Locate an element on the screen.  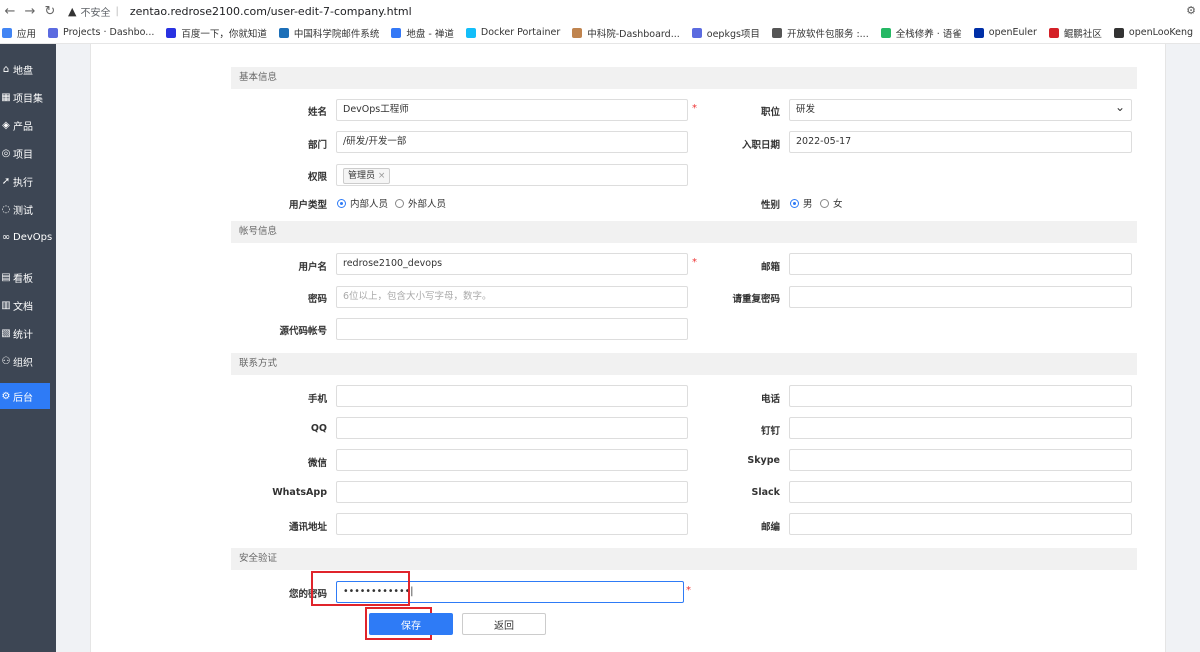
bookmark-item: 鲲鹏社区 is located at coordinates (1075, 33).